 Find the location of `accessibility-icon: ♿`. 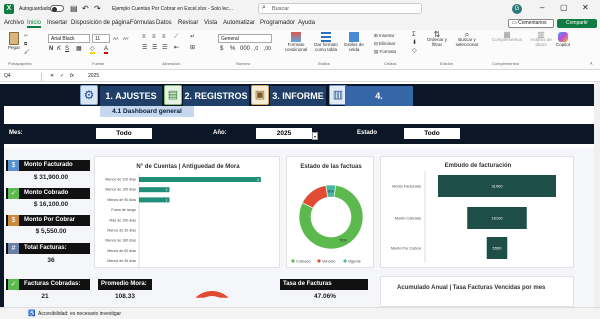

accessibility-icon: ♿ is located at coordinates (31, 313).